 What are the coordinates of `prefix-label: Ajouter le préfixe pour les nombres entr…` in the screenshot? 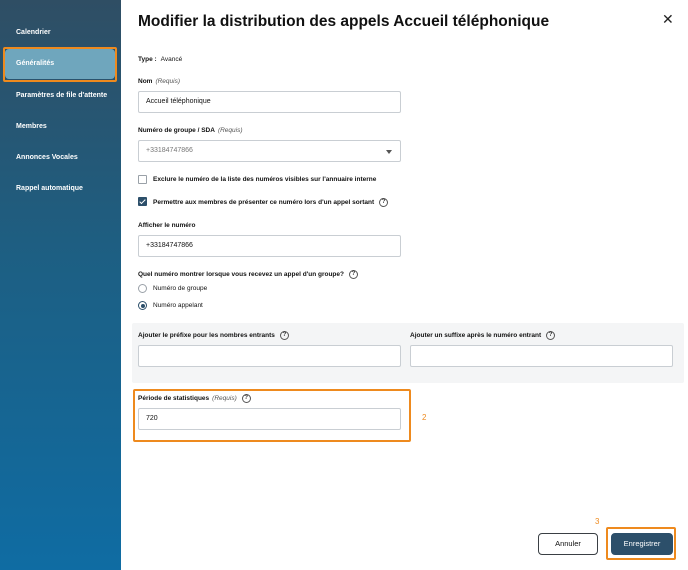 It's located at (206, 336).